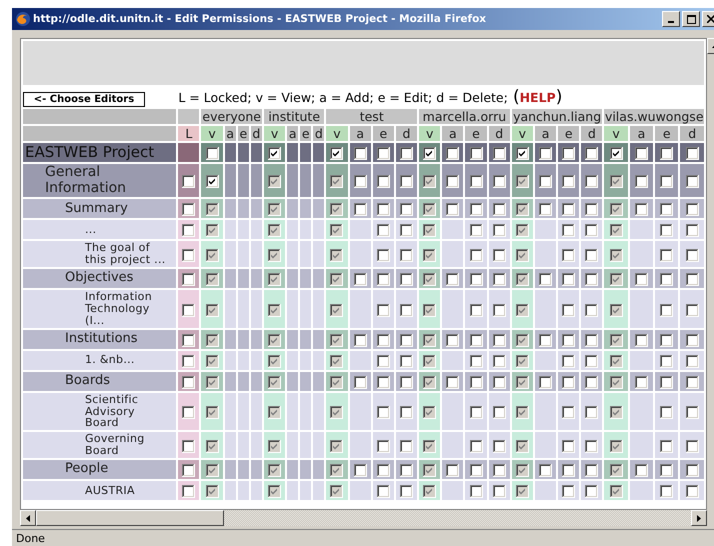 The image size is (714, 546). I want to click on paren: ), so click(559, 97).